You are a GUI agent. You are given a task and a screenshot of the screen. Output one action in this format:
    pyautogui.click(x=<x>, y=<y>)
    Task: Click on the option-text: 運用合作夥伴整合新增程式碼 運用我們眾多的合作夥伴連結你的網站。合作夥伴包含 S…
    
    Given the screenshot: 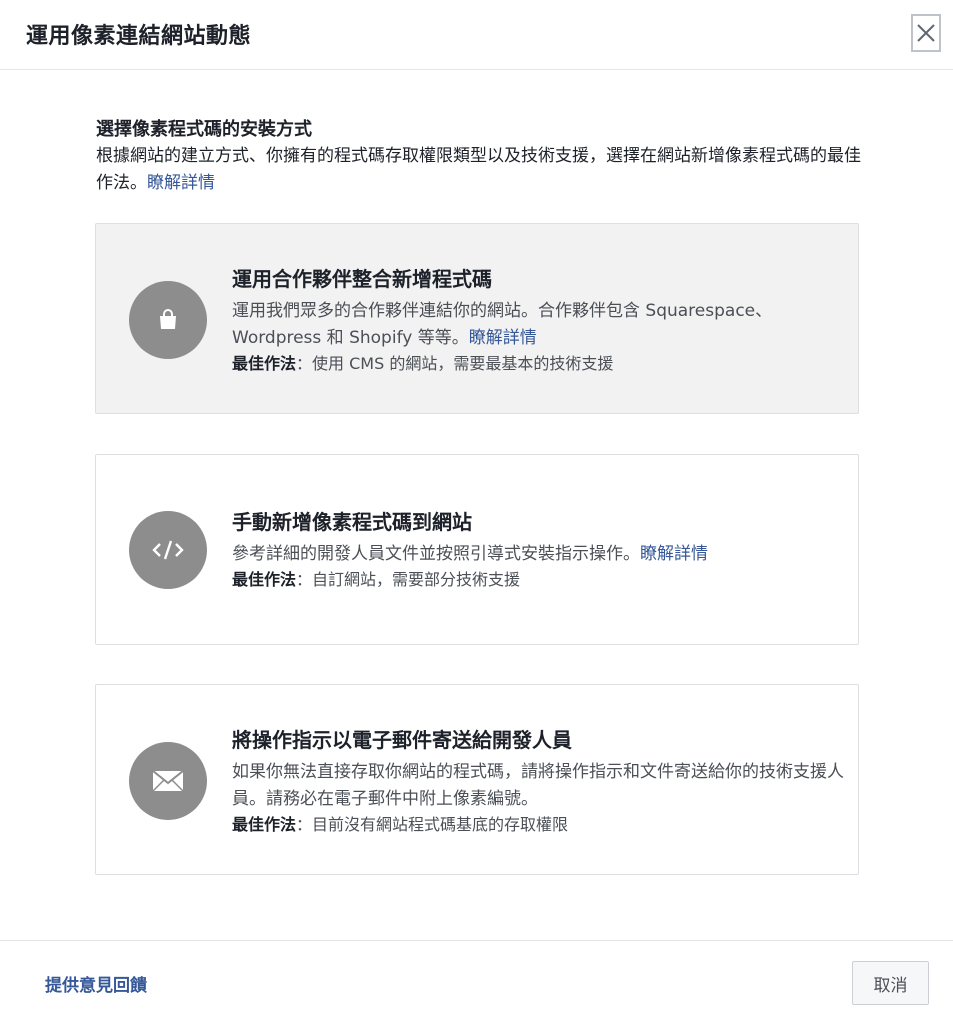 What is the action you would take?
    pyautogui.click(x=539, y=320)
    